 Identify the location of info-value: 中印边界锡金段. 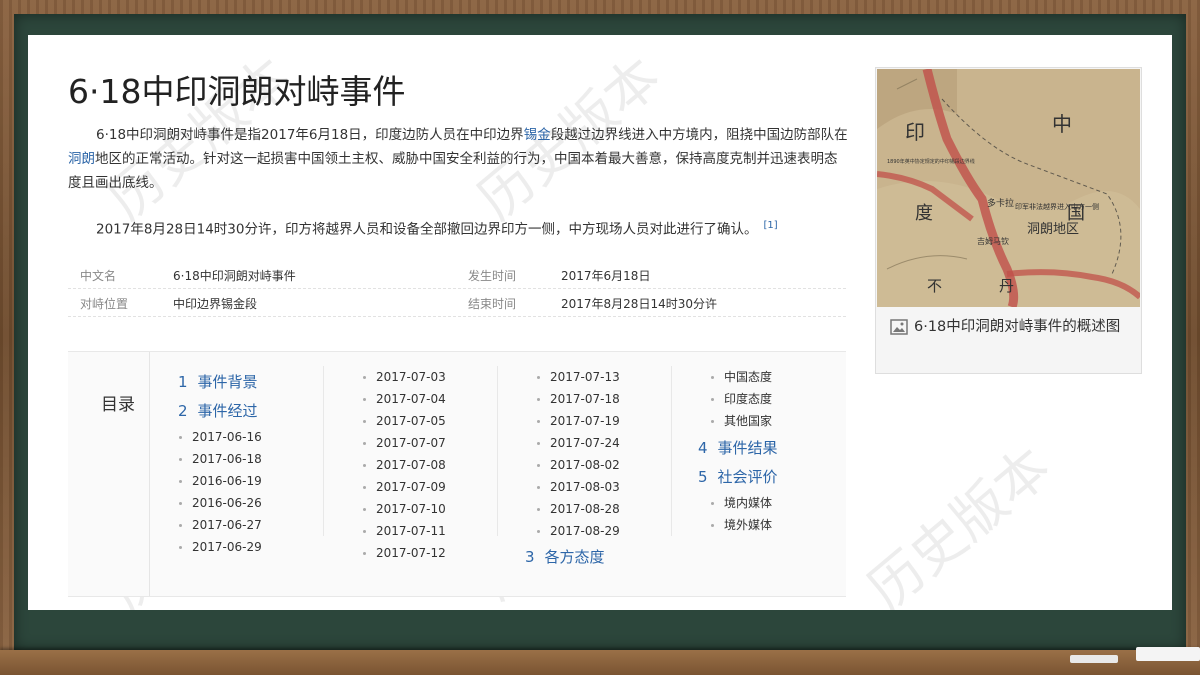
(215, 304).